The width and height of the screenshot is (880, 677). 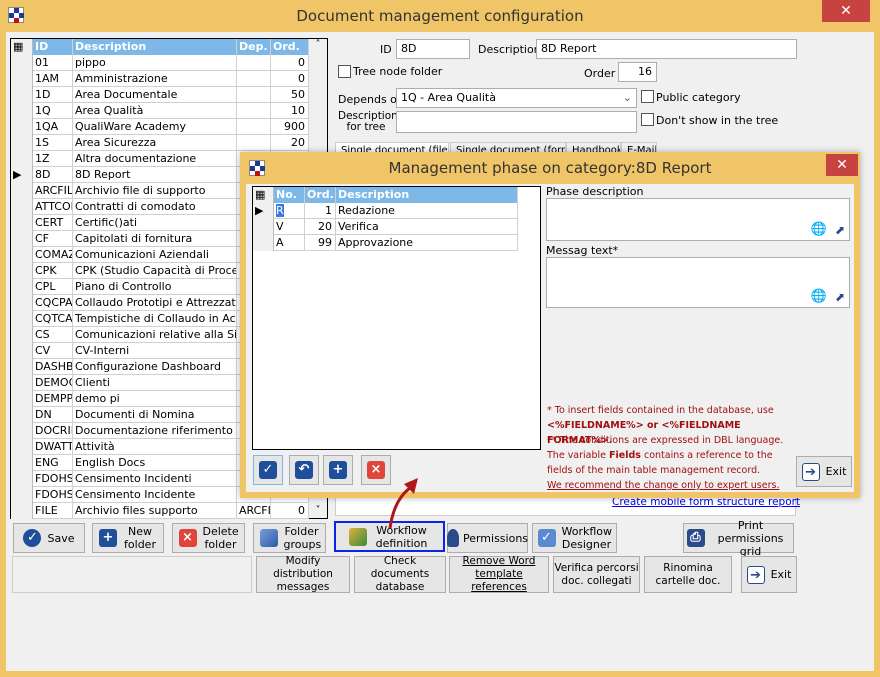 I want to click on print-permissions-button: ⎙ Print permissions grid, so click(x=738, y=538).